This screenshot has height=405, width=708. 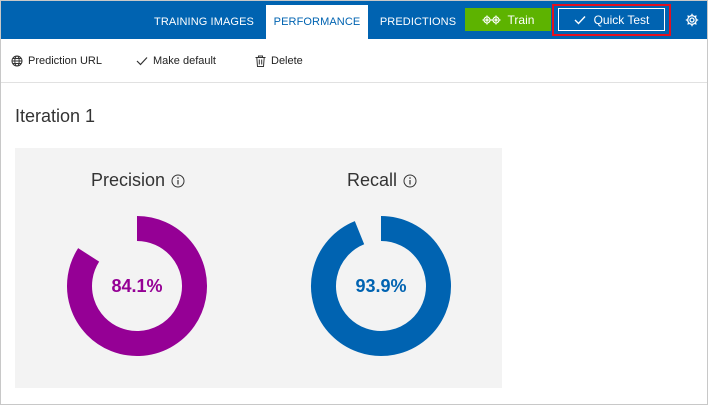 What do you see at coordinates (692, 20) in the screenshot?
I see `gear-icon` at bounding box center [692, 20].